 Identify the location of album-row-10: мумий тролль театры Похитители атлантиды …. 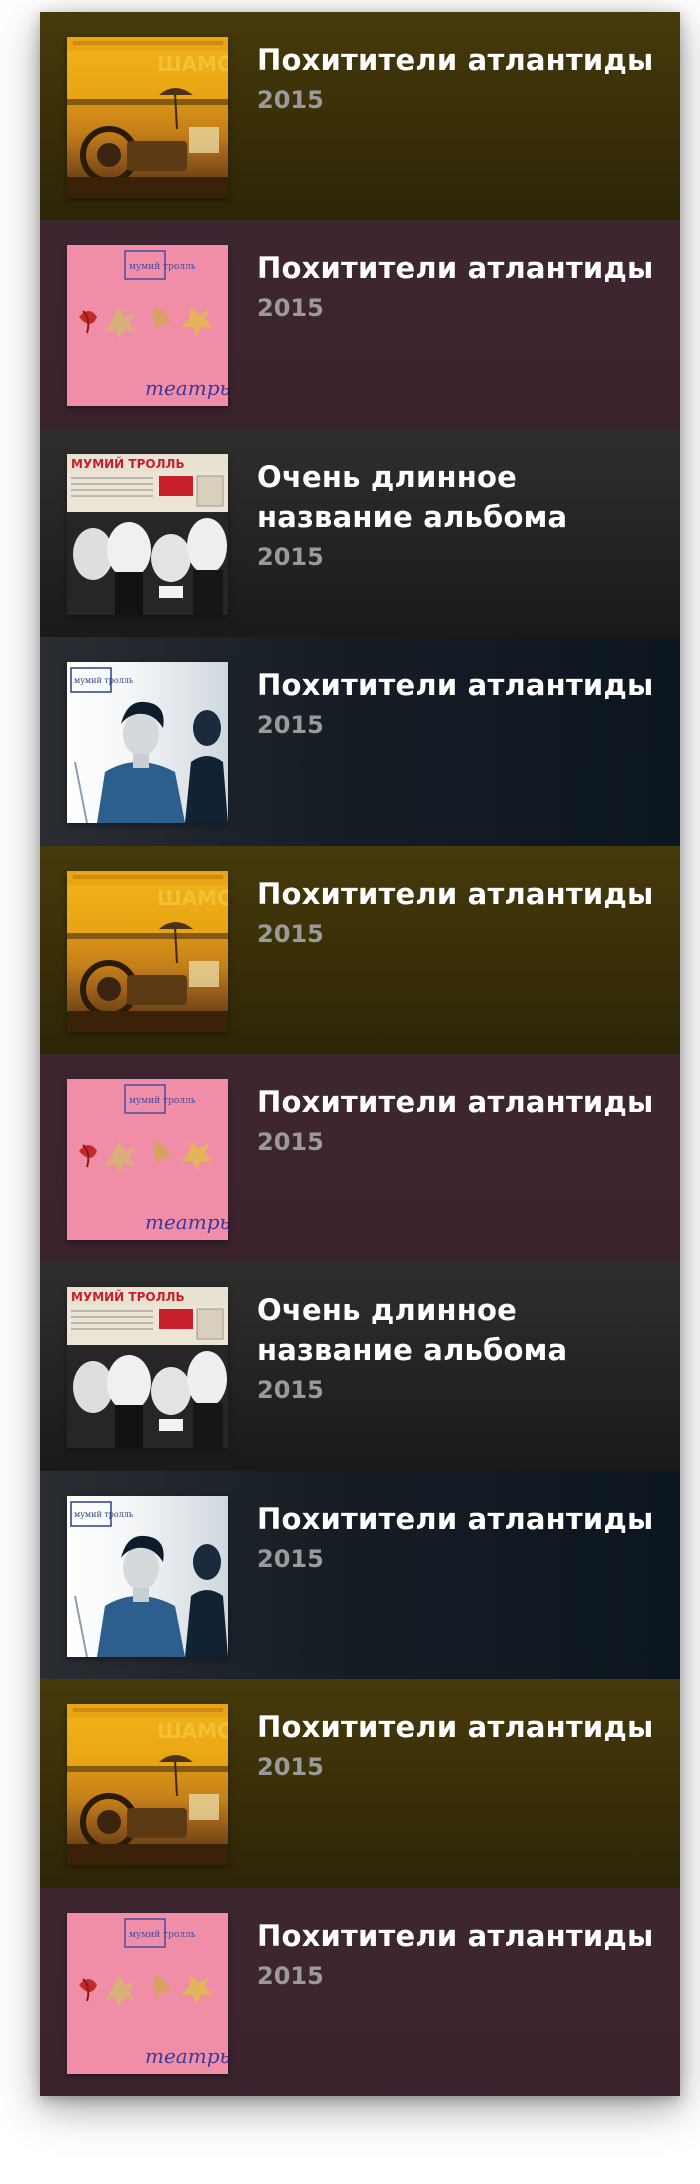
(360, 1991).